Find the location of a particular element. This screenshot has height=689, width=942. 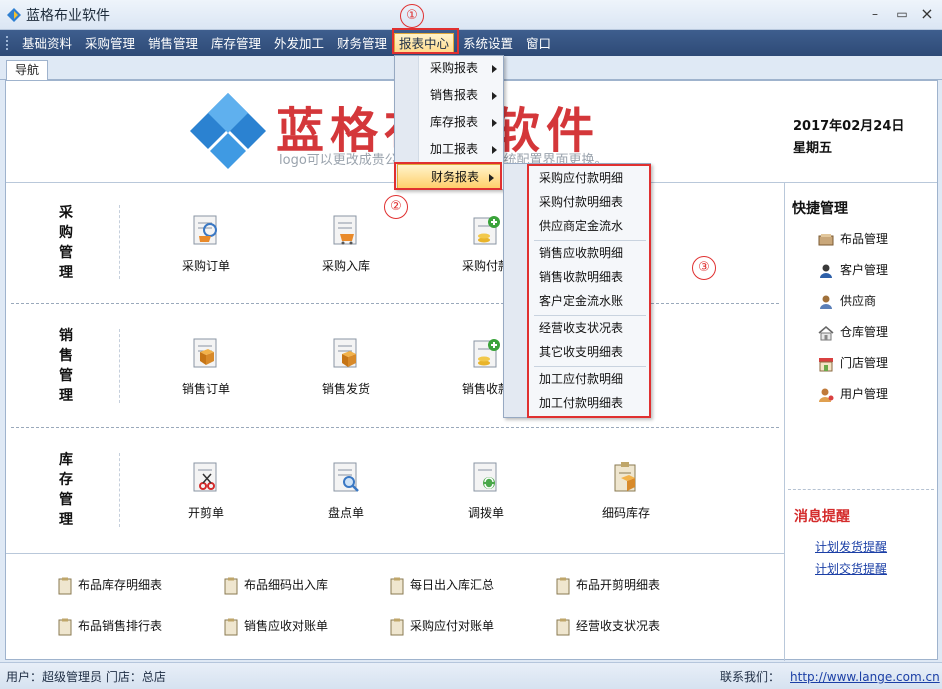

store-icon is located at coordinates (826, 364).